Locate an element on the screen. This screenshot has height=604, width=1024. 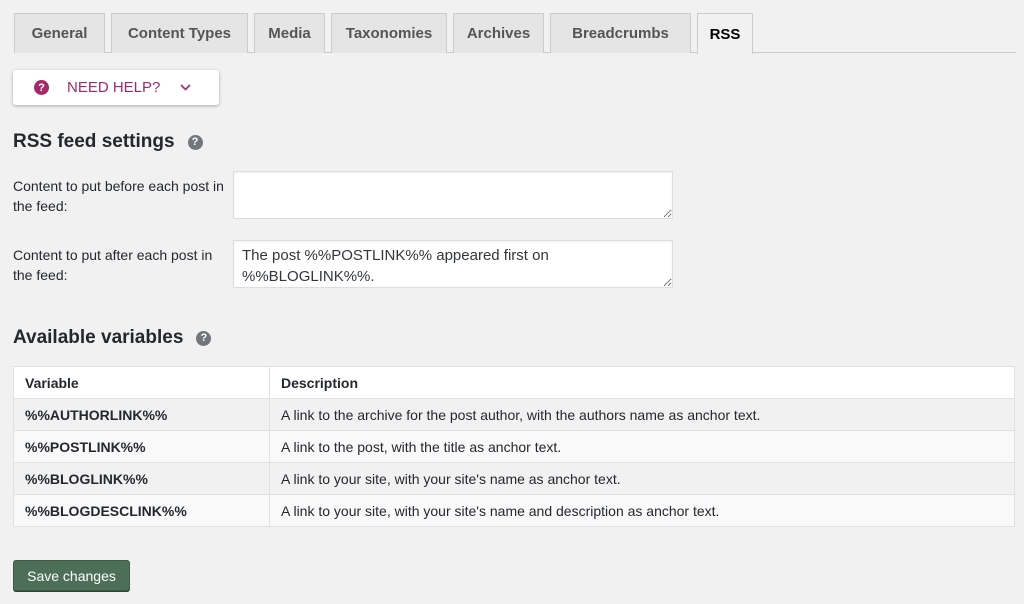
available-variables-title: Available variables is located at coordinates (98, 337).